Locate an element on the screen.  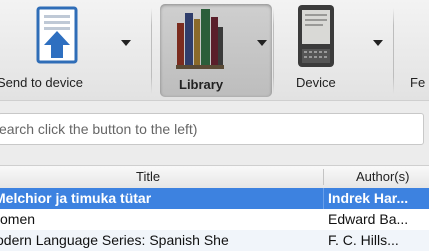
send-to-device-button: Send to device is located at coordinates (74, 50).